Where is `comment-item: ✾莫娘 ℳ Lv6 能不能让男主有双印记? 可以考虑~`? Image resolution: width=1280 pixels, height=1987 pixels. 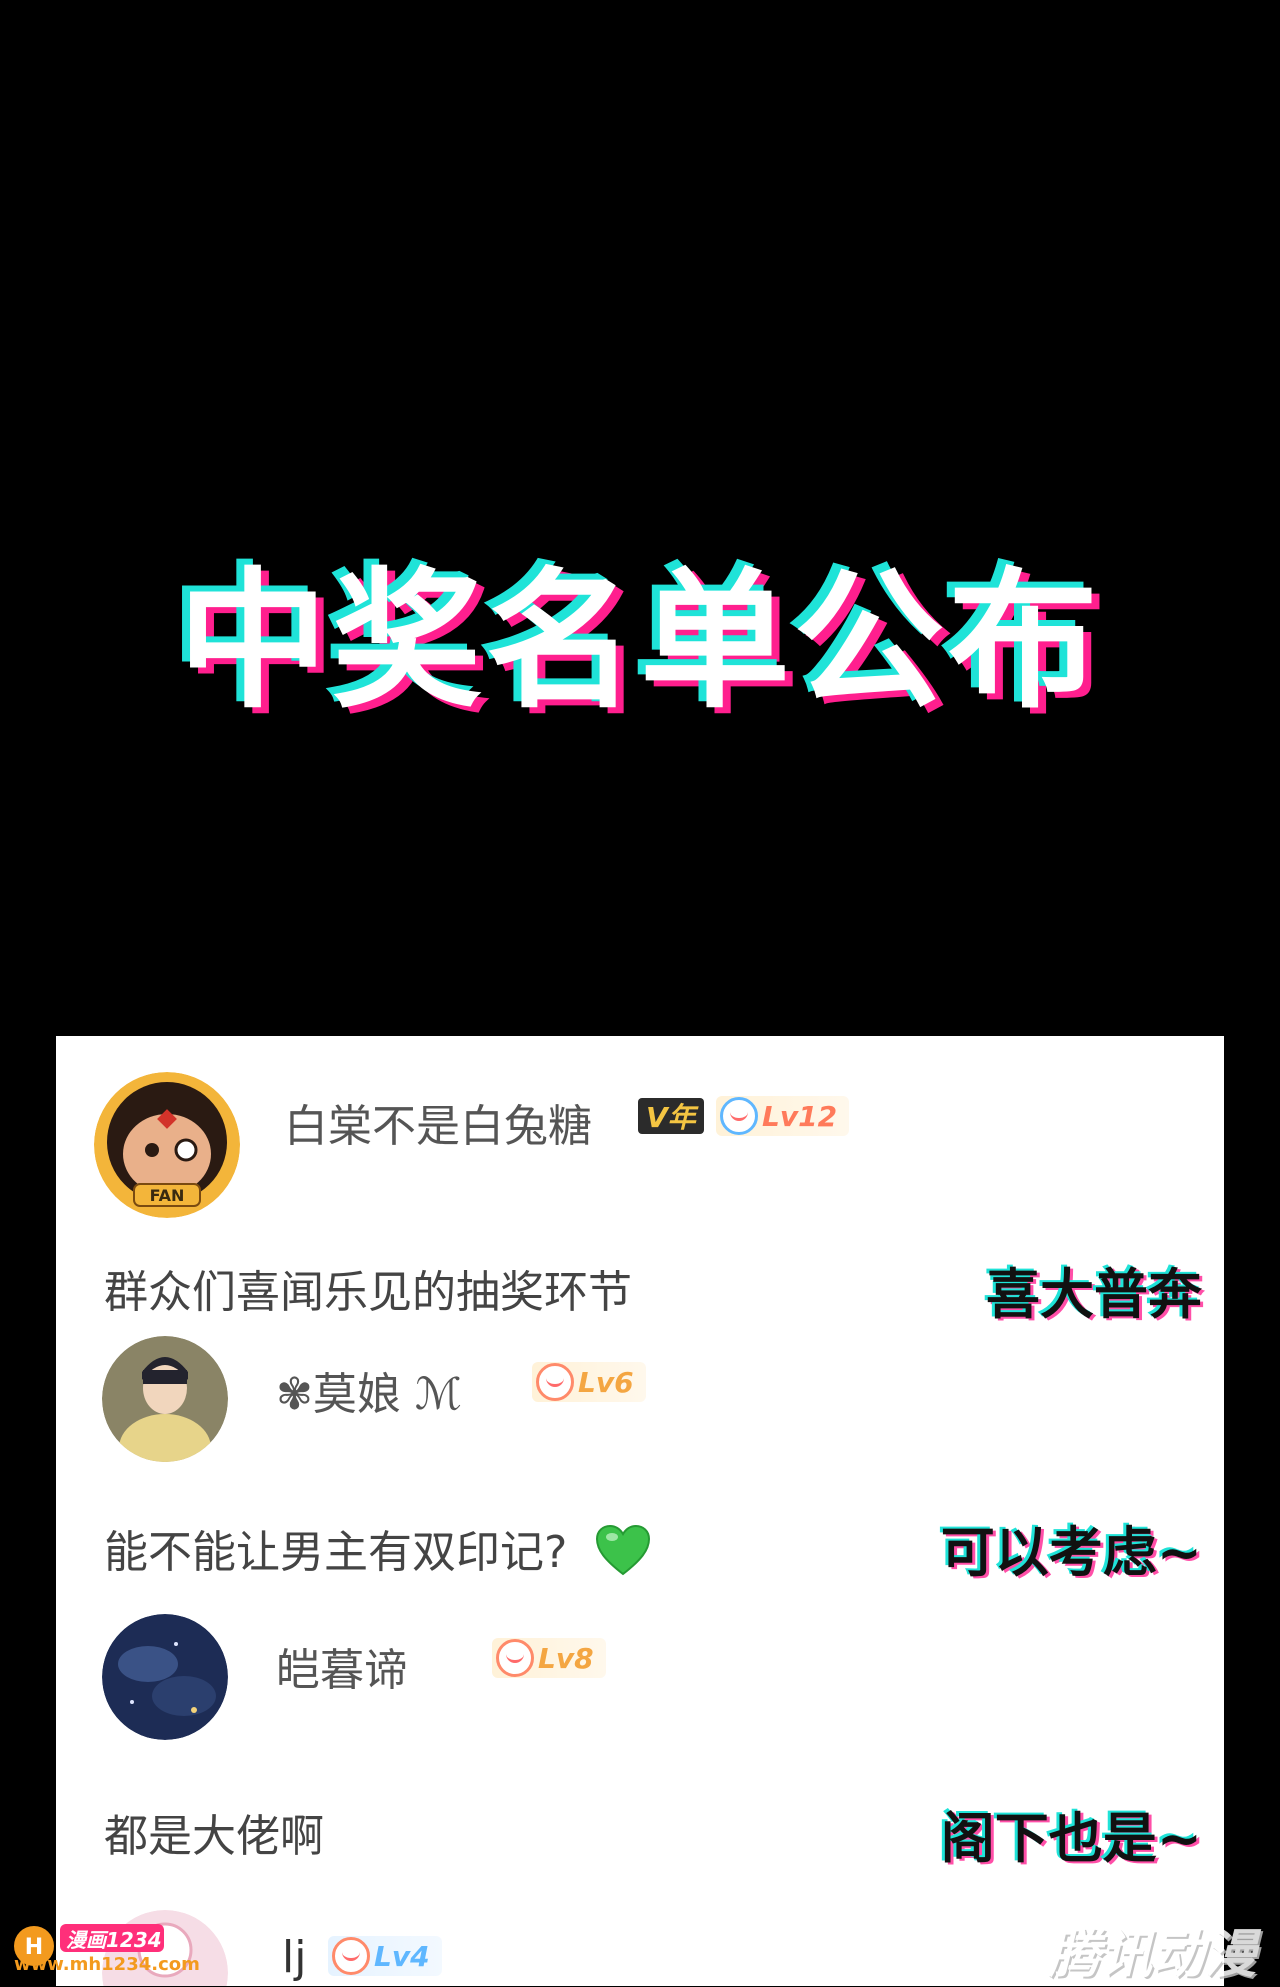 comment-item: ✾莫娘 ℳ Lv6 能不能让男主有双印记? 可以考虑~ is located at coordinates (640, 1456).